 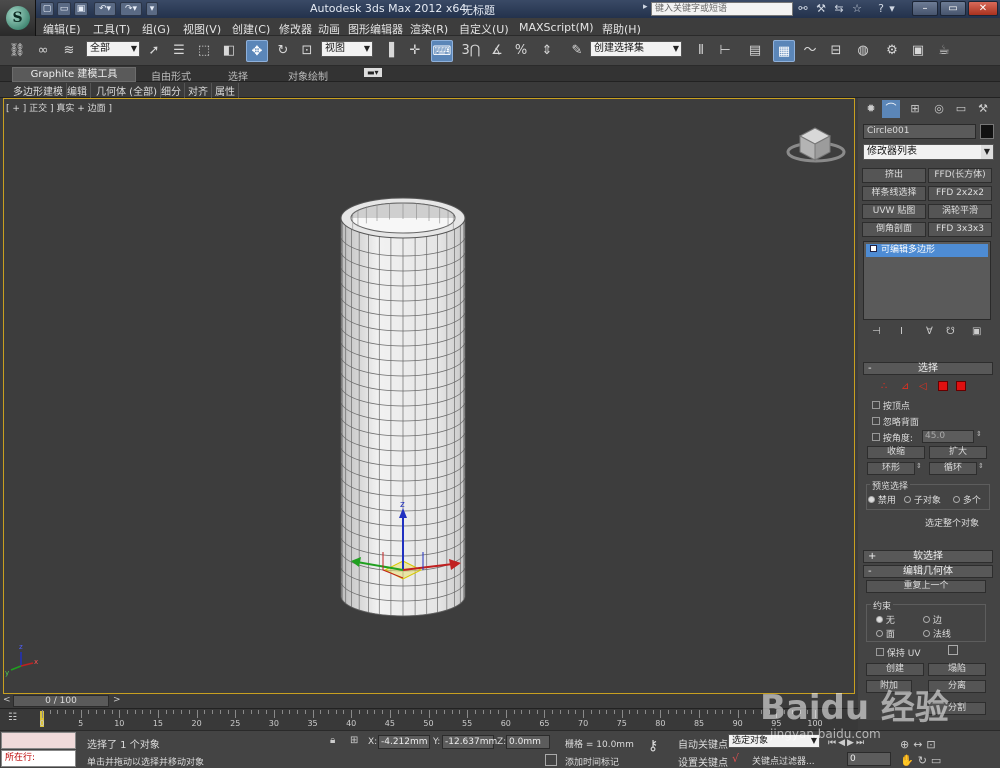 What do you see at coordinates (960, 175) in the screenshot?
I see `modifier-ffd-box-button: FFD(长方体)` at bounding box center [960, 175].